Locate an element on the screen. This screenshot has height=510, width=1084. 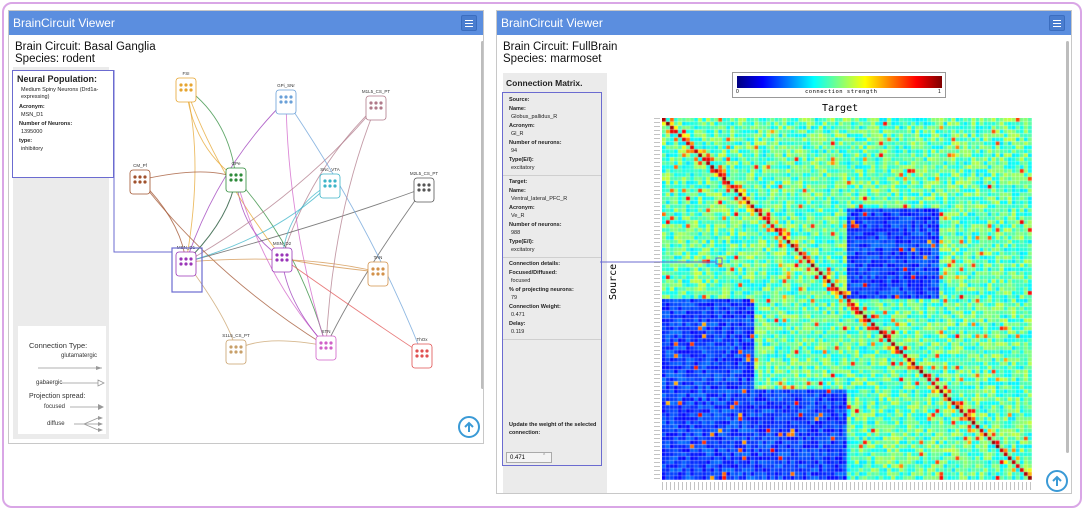
percent-value: 79 is located at coordinates (514, 298).